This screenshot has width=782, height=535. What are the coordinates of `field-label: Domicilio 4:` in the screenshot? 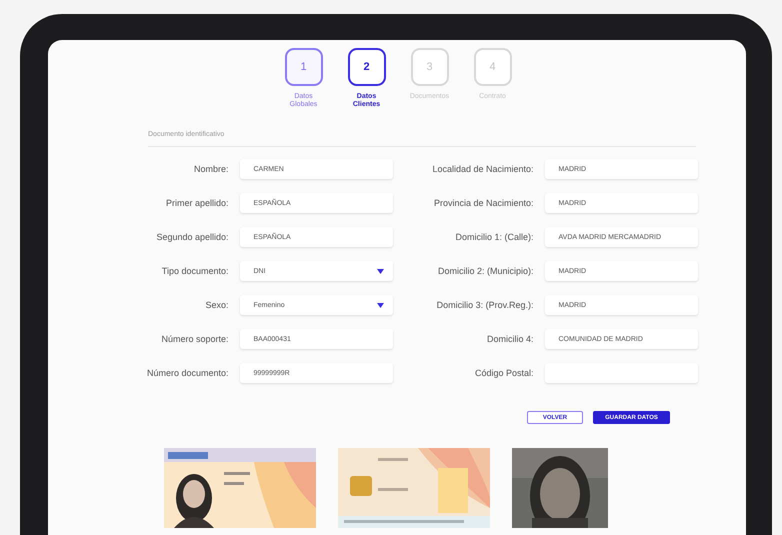 It's located at (510, 339).